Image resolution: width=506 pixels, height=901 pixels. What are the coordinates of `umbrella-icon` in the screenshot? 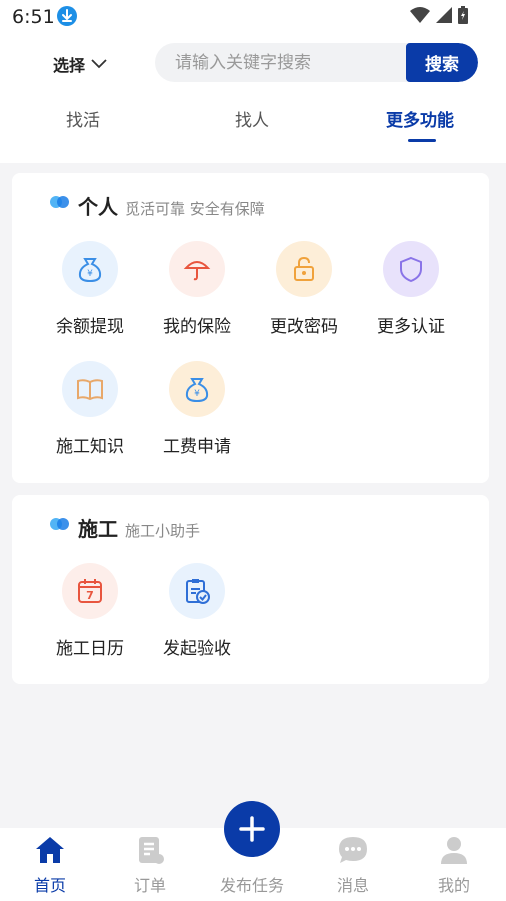 It's located at (197, 269).